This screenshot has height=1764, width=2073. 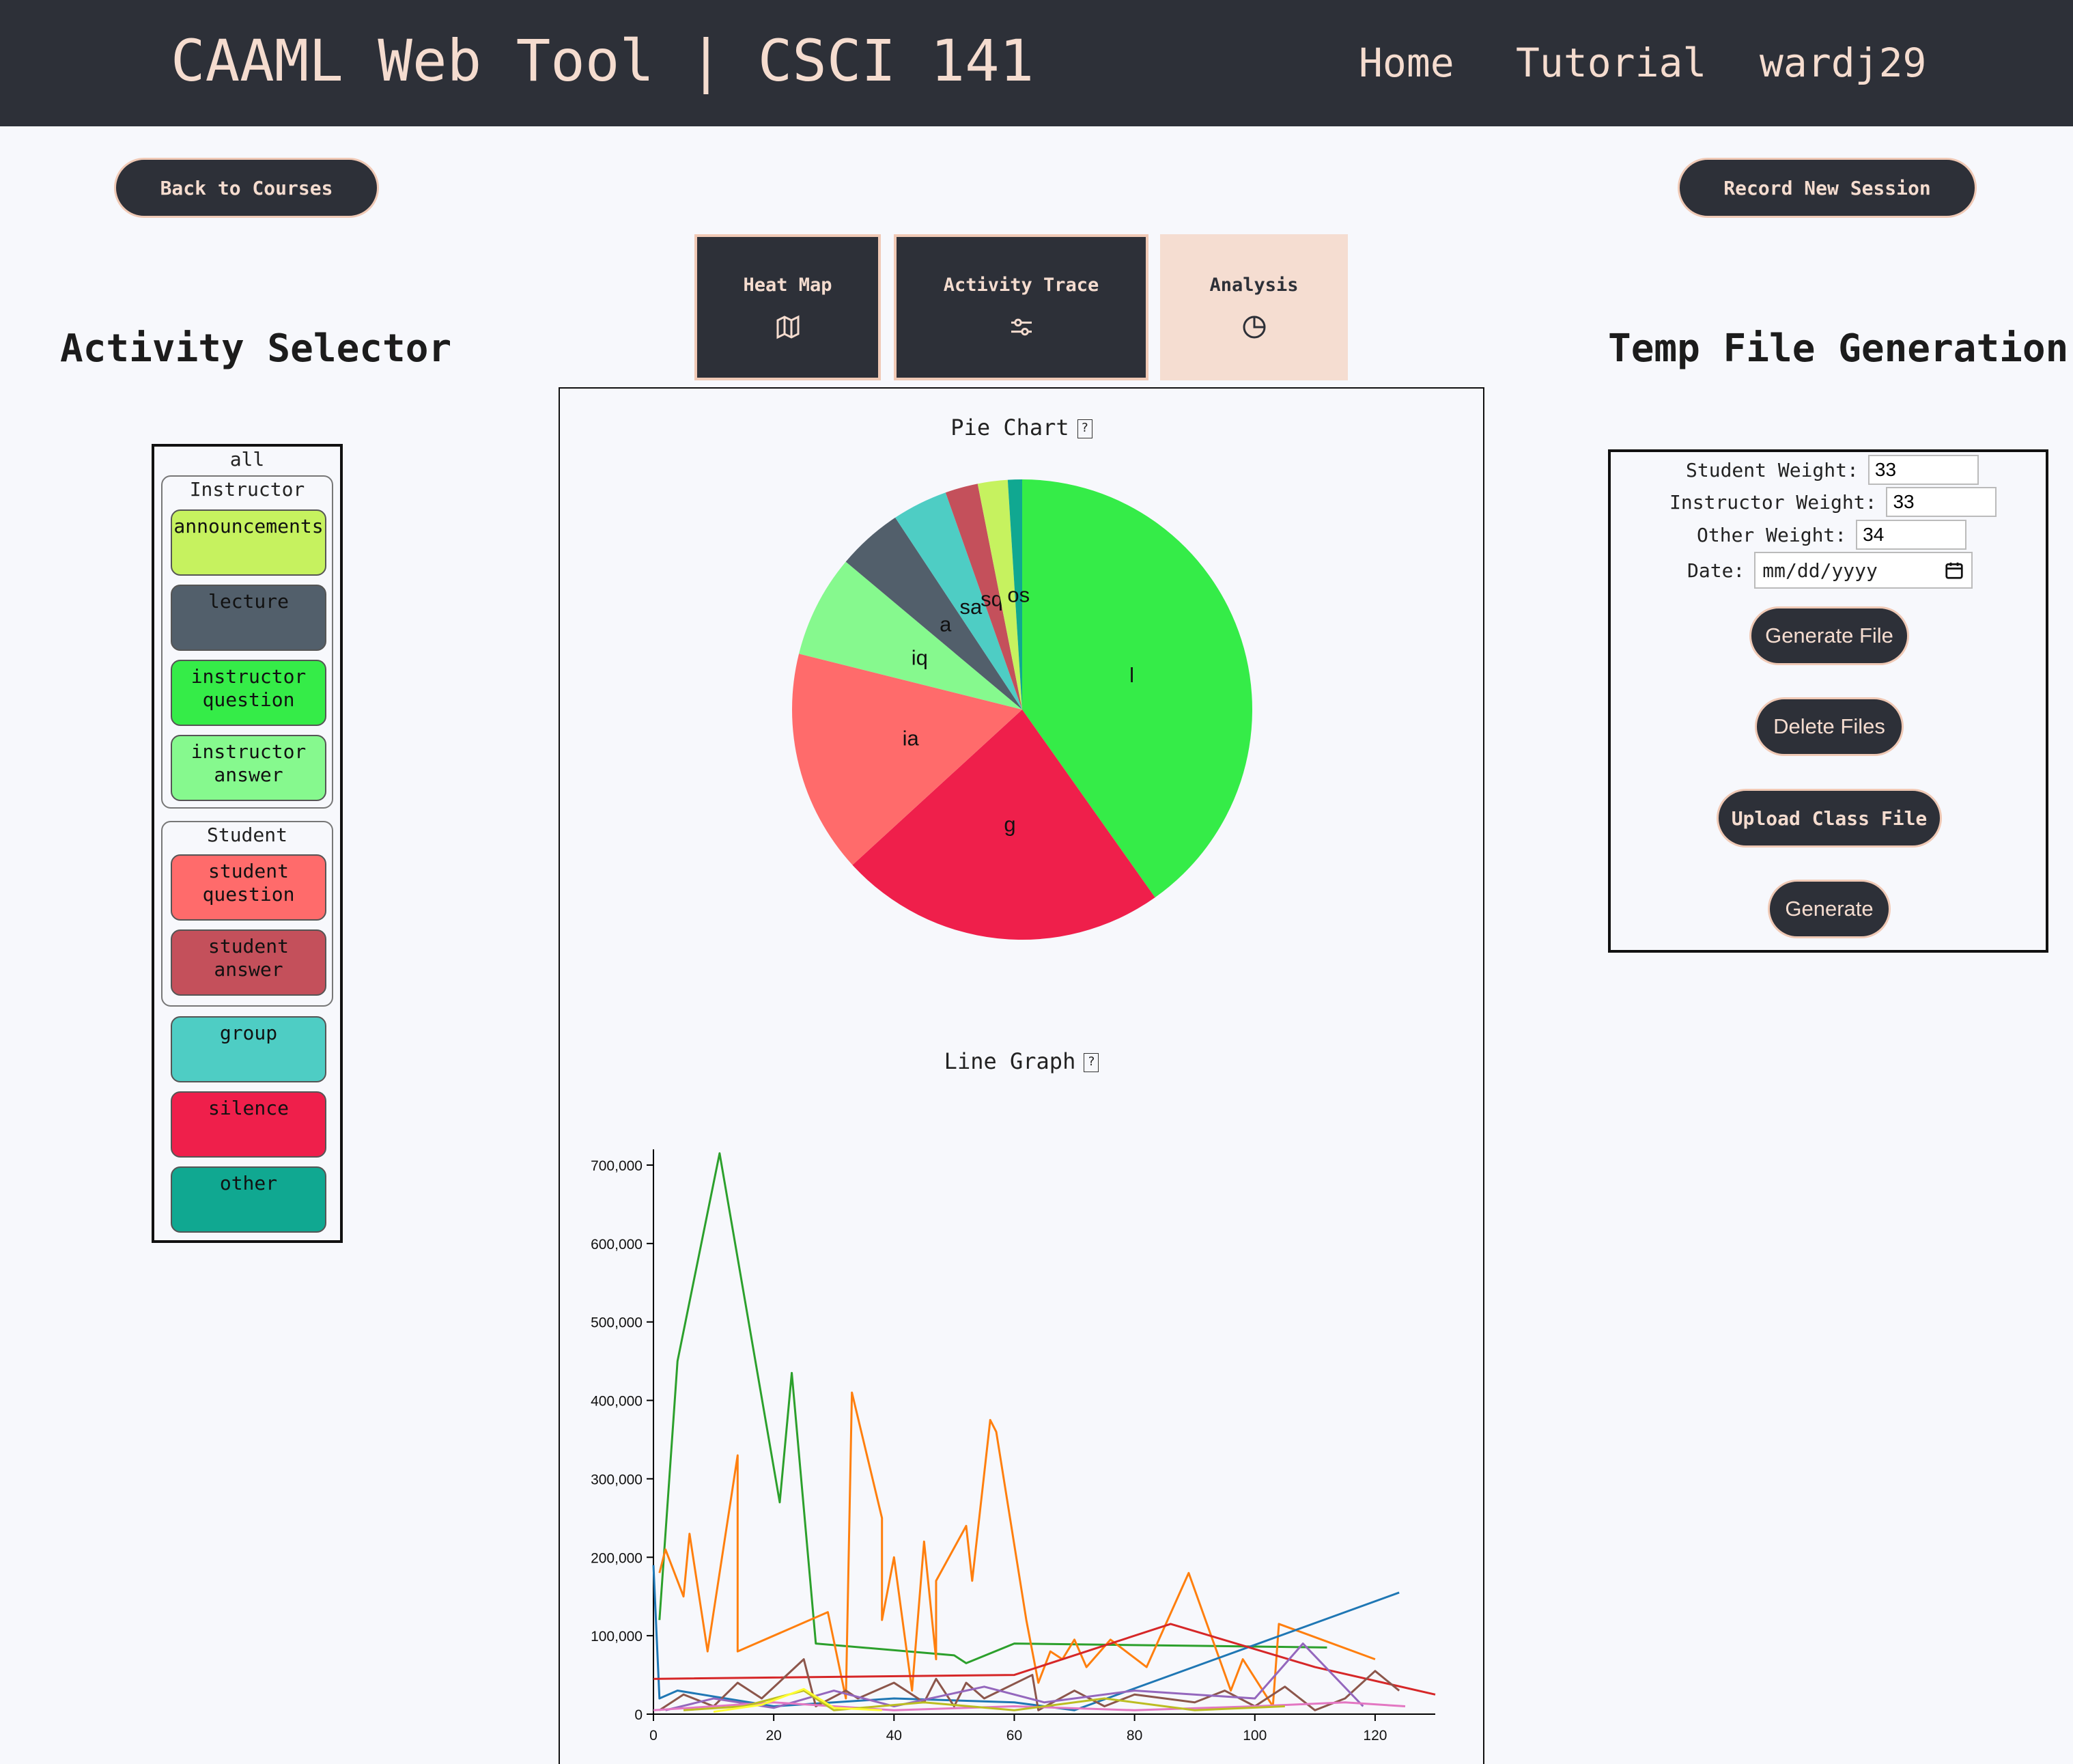 I want to click on pie-label: ia, so click(x=912, y=738).